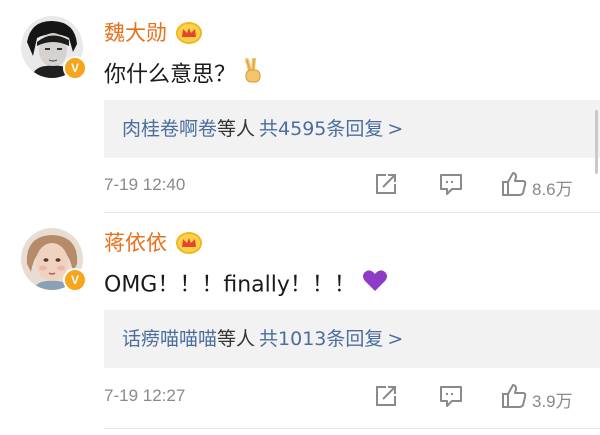 This screenshot has height=435, width=600. I want to click on like-count: 3.9万, so click(552, 401).